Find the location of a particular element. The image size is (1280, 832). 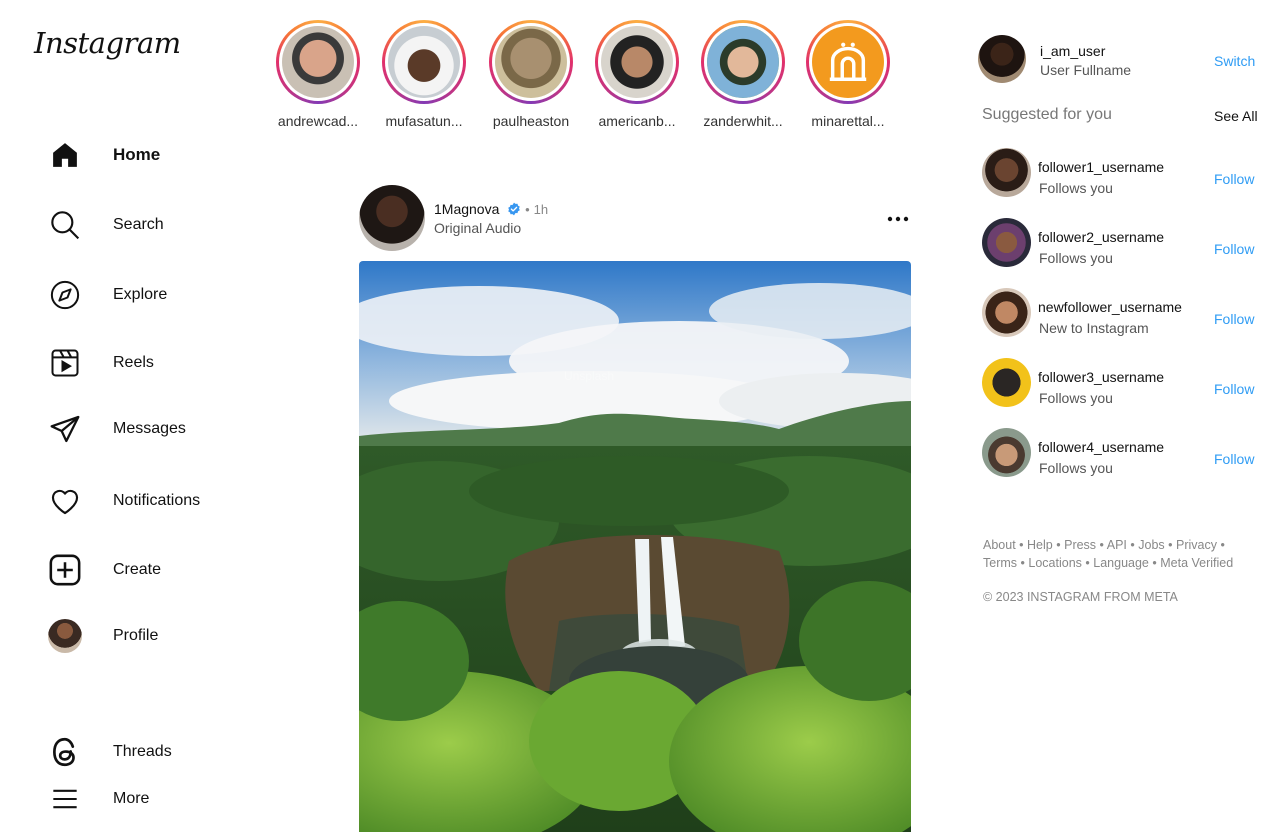

nav-label-threads: Threads is located at coordinates (142, 751).